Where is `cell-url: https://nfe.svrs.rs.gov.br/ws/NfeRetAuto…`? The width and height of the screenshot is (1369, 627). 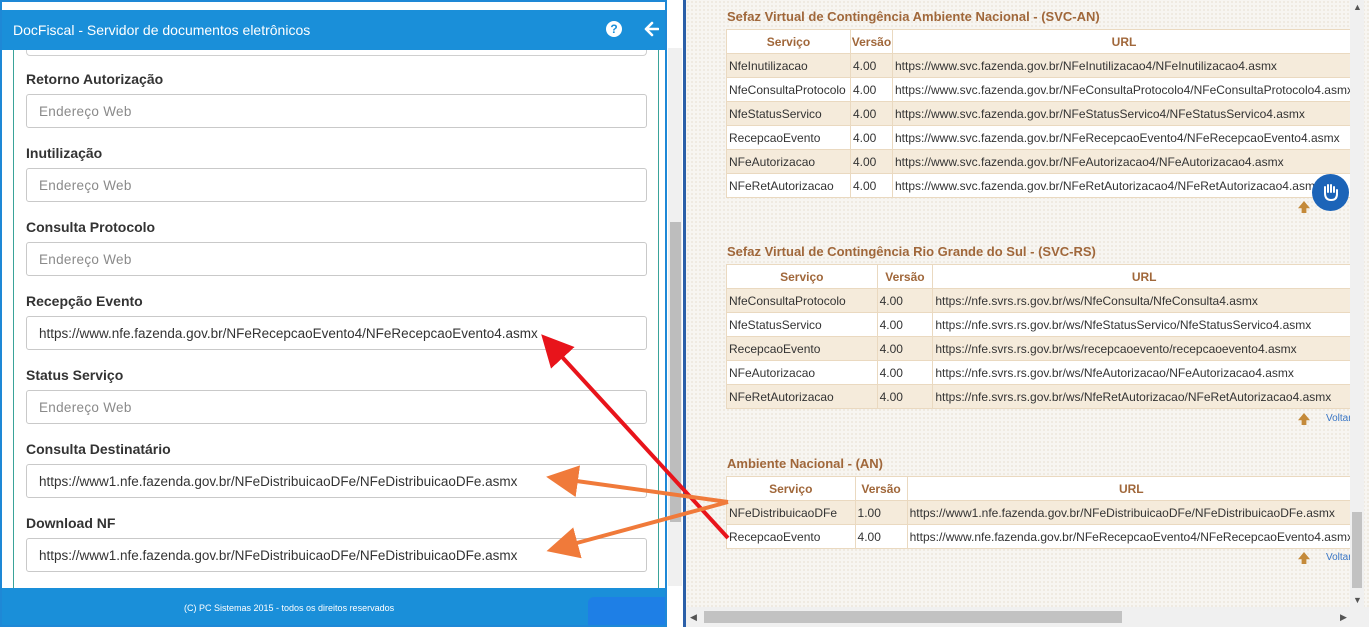 cell-url: https://nfe.svrs.rs.gov.br/ws/NfeRetAuto… is located at coordinates (1141, 396).